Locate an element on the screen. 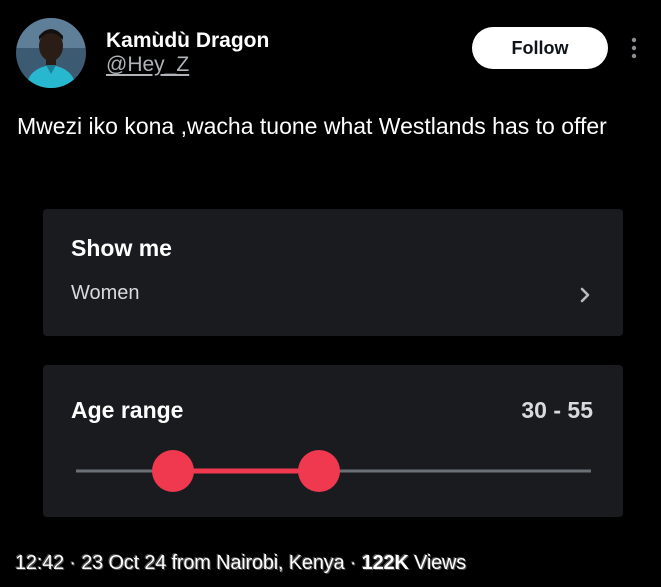  age-range-slider is located at coordinates (333, 471).